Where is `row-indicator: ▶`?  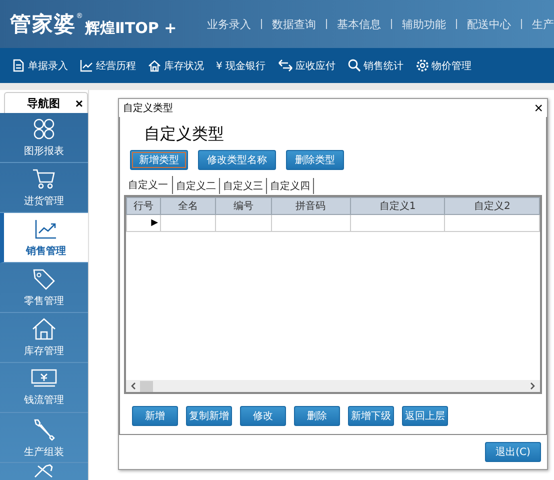
row-indicator: ▶ is located at coordinates (143, 223).